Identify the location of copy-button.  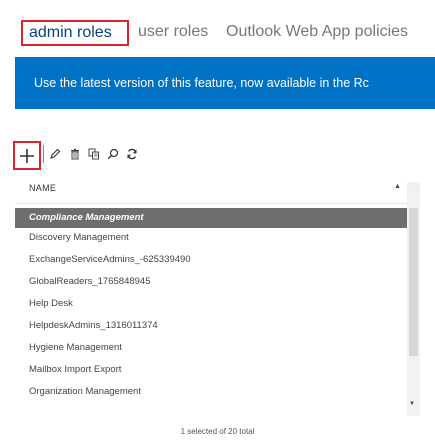
(94, 154).